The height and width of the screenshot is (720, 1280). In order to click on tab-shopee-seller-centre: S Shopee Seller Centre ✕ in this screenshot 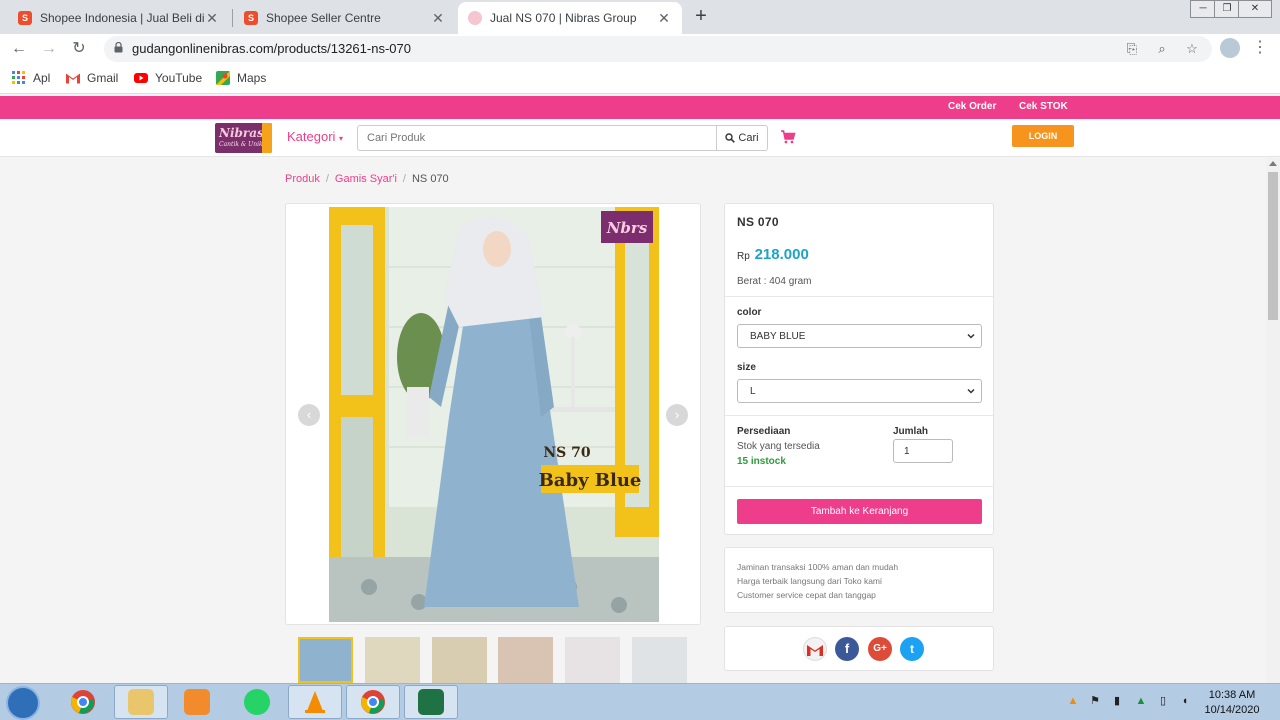, I will do `click(345, 18)`.